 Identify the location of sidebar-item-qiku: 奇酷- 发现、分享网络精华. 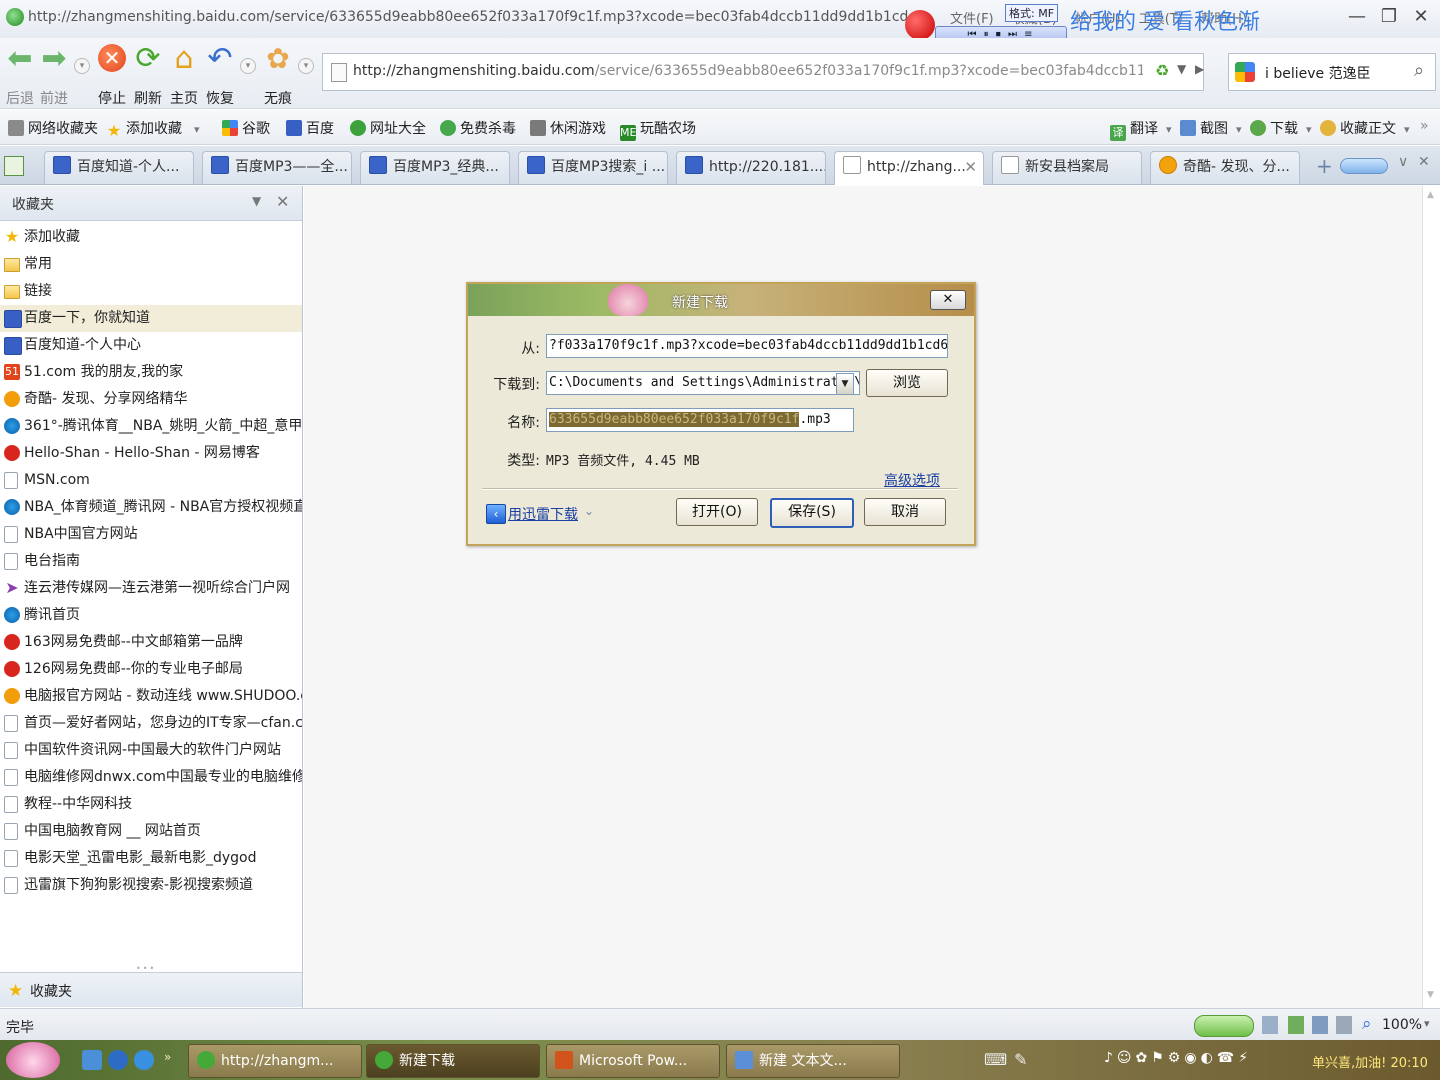
(151, 399).